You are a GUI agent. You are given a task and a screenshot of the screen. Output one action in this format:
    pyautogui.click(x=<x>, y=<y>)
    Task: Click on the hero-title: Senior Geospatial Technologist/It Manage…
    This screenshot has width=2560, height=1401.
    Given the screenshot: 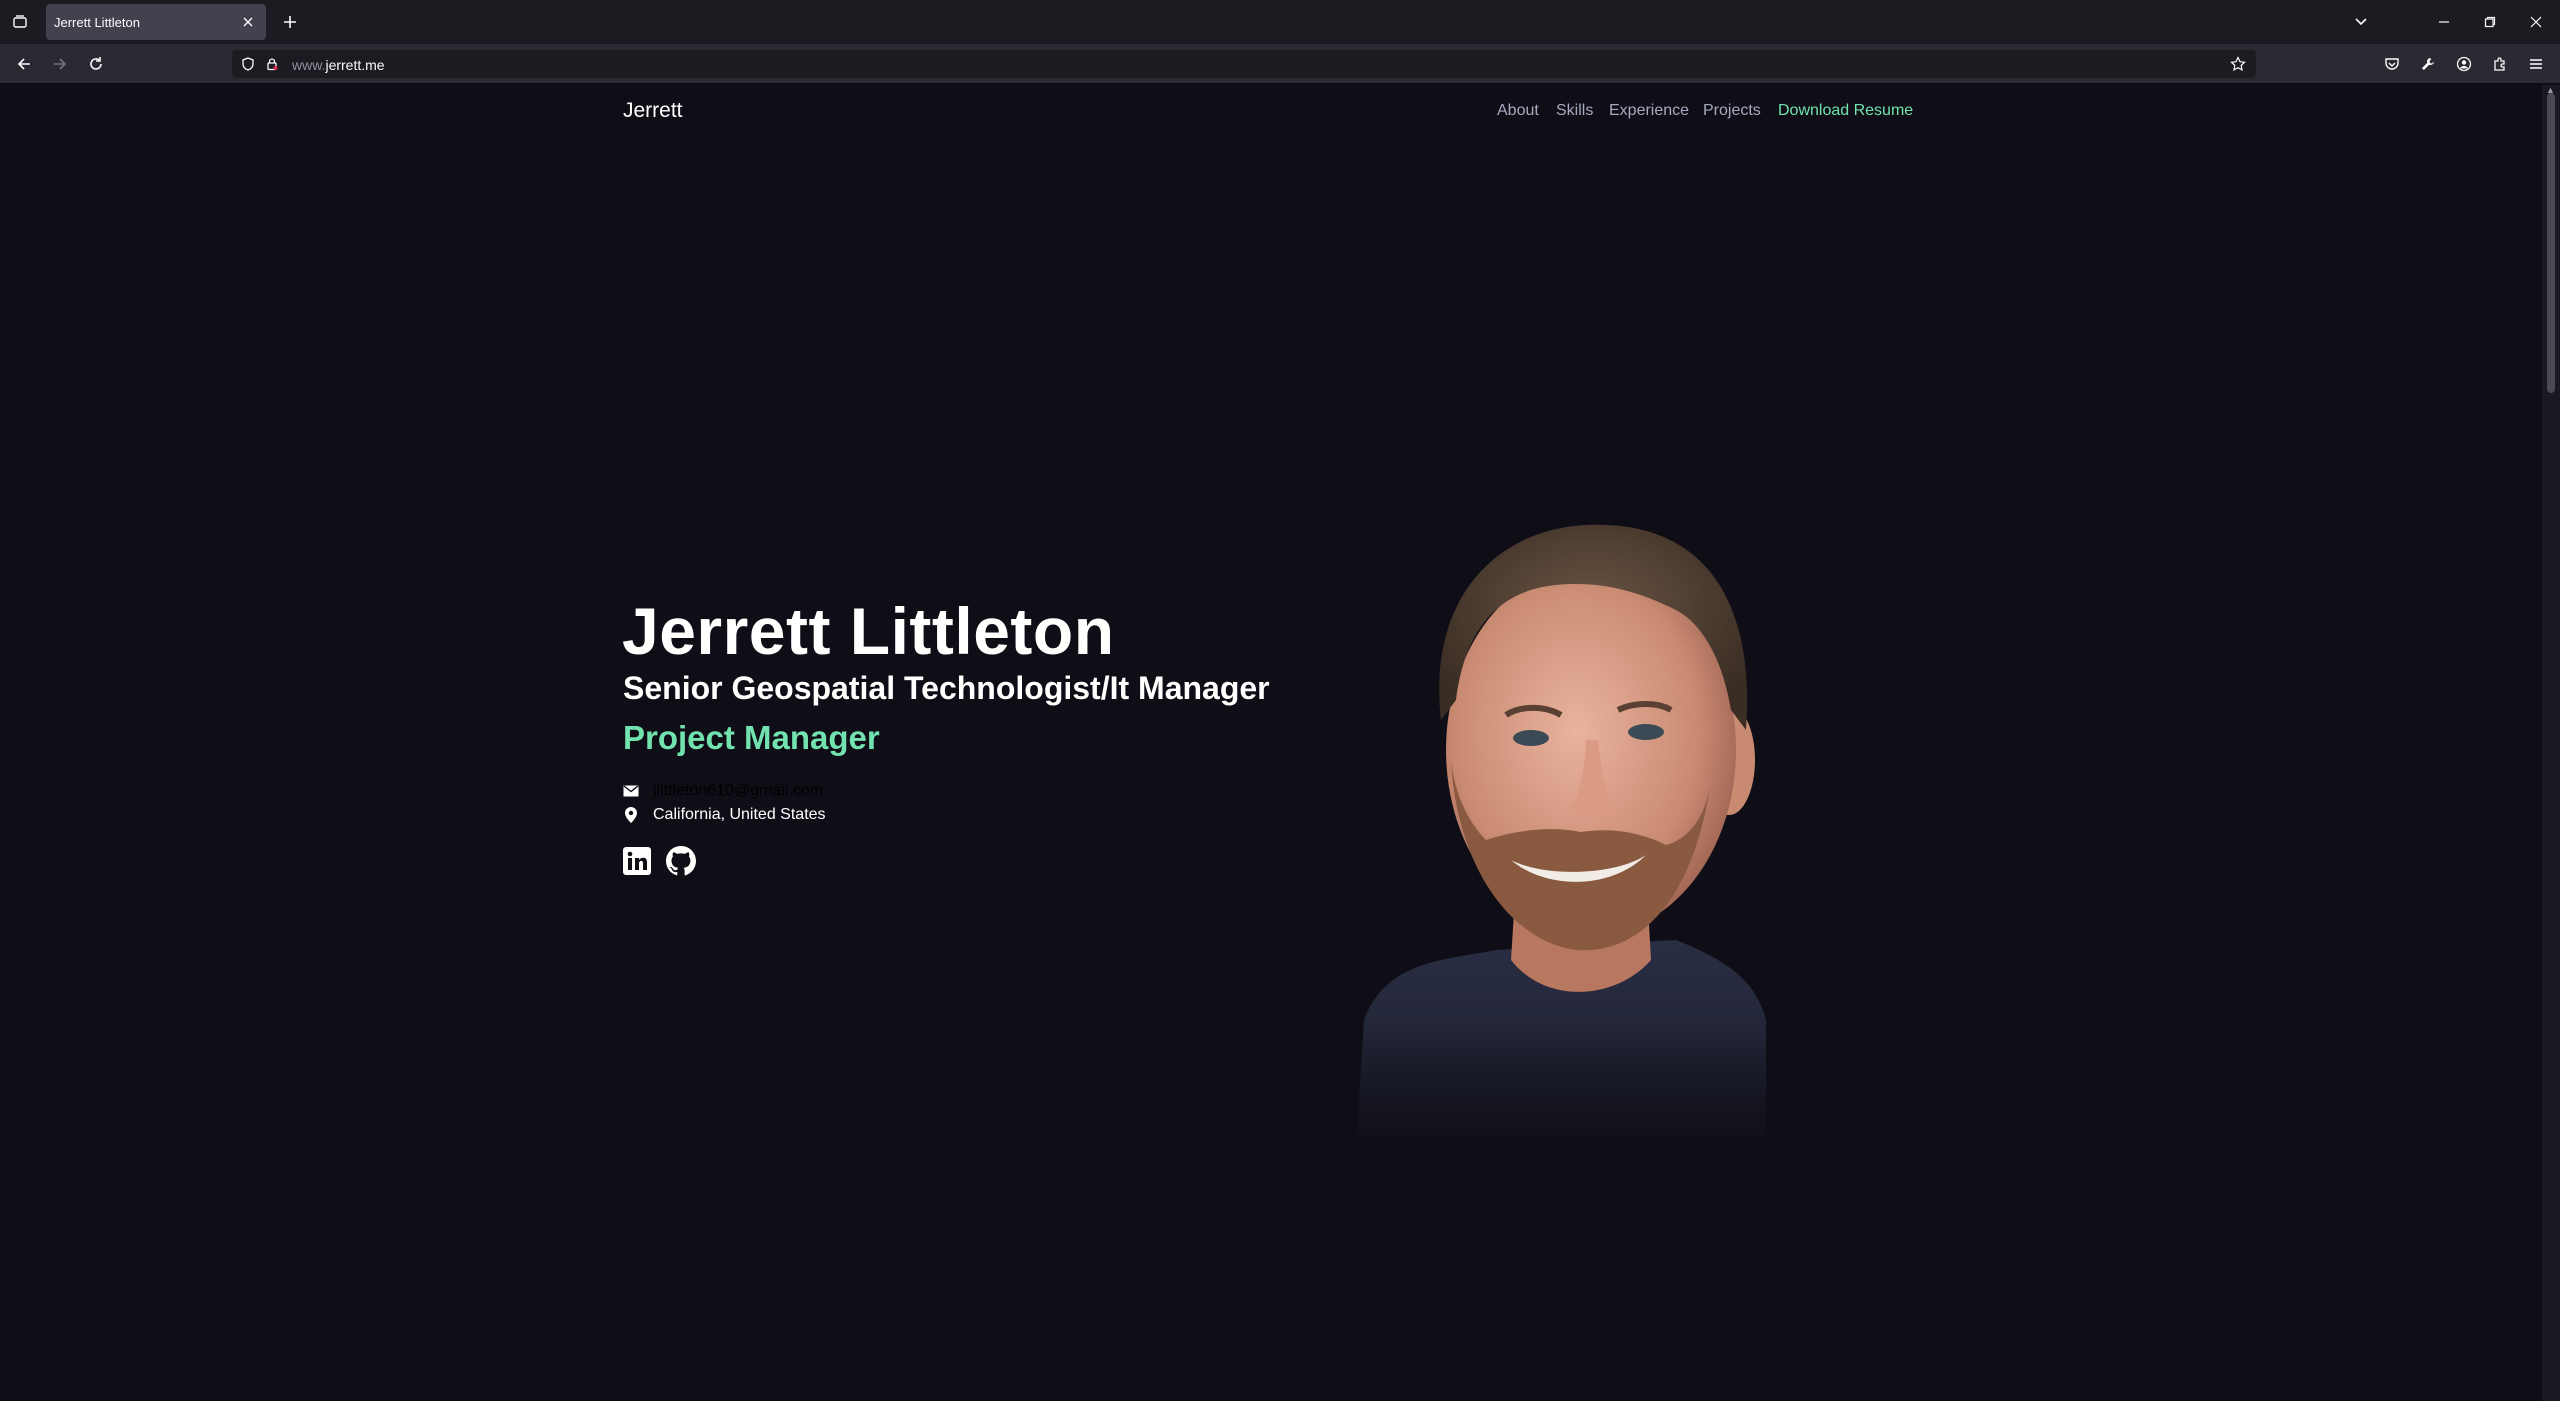 What is the action you would take?
    pyautogui.click(x=946, y=688)
    